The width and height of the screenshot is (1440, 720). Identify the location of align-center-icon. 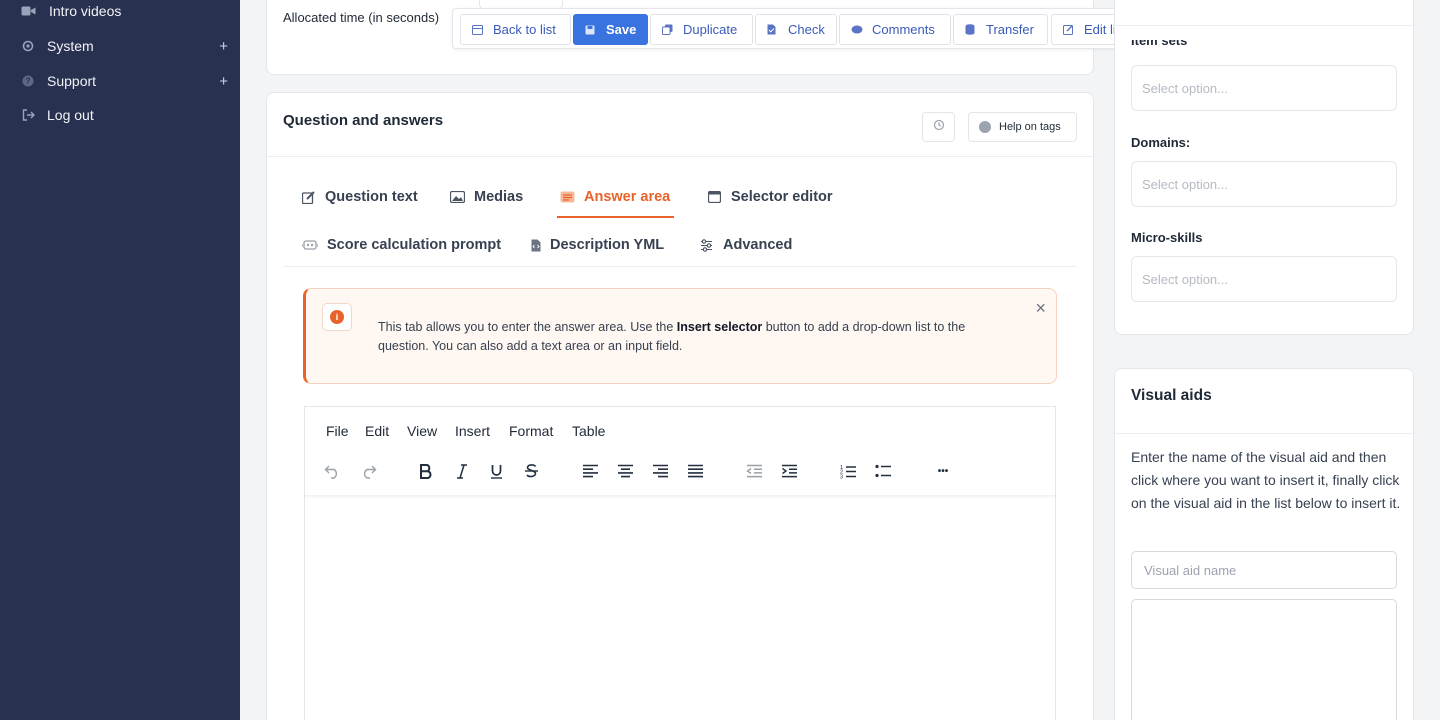
(625, 471).